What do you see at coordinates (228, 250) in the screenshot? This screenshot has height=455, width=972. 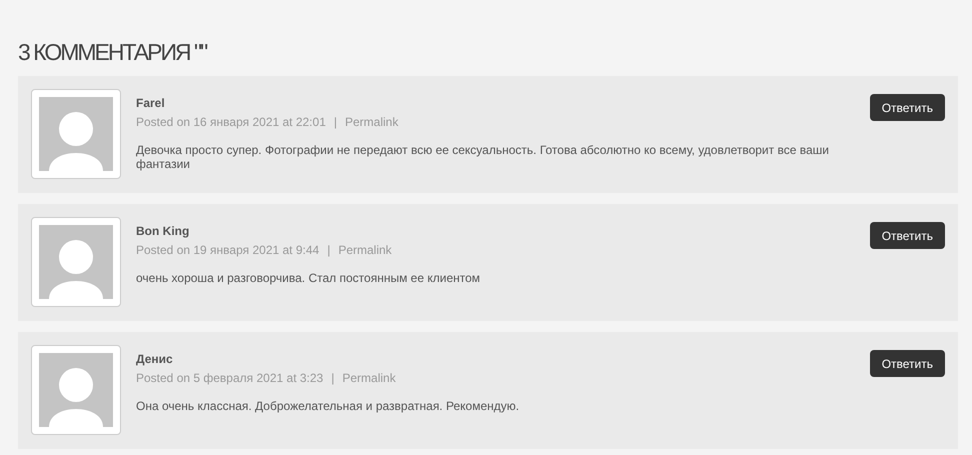 I see `comment-date: Posted on 19 января 2021 at 9:44` at bounding box center [228, 250].